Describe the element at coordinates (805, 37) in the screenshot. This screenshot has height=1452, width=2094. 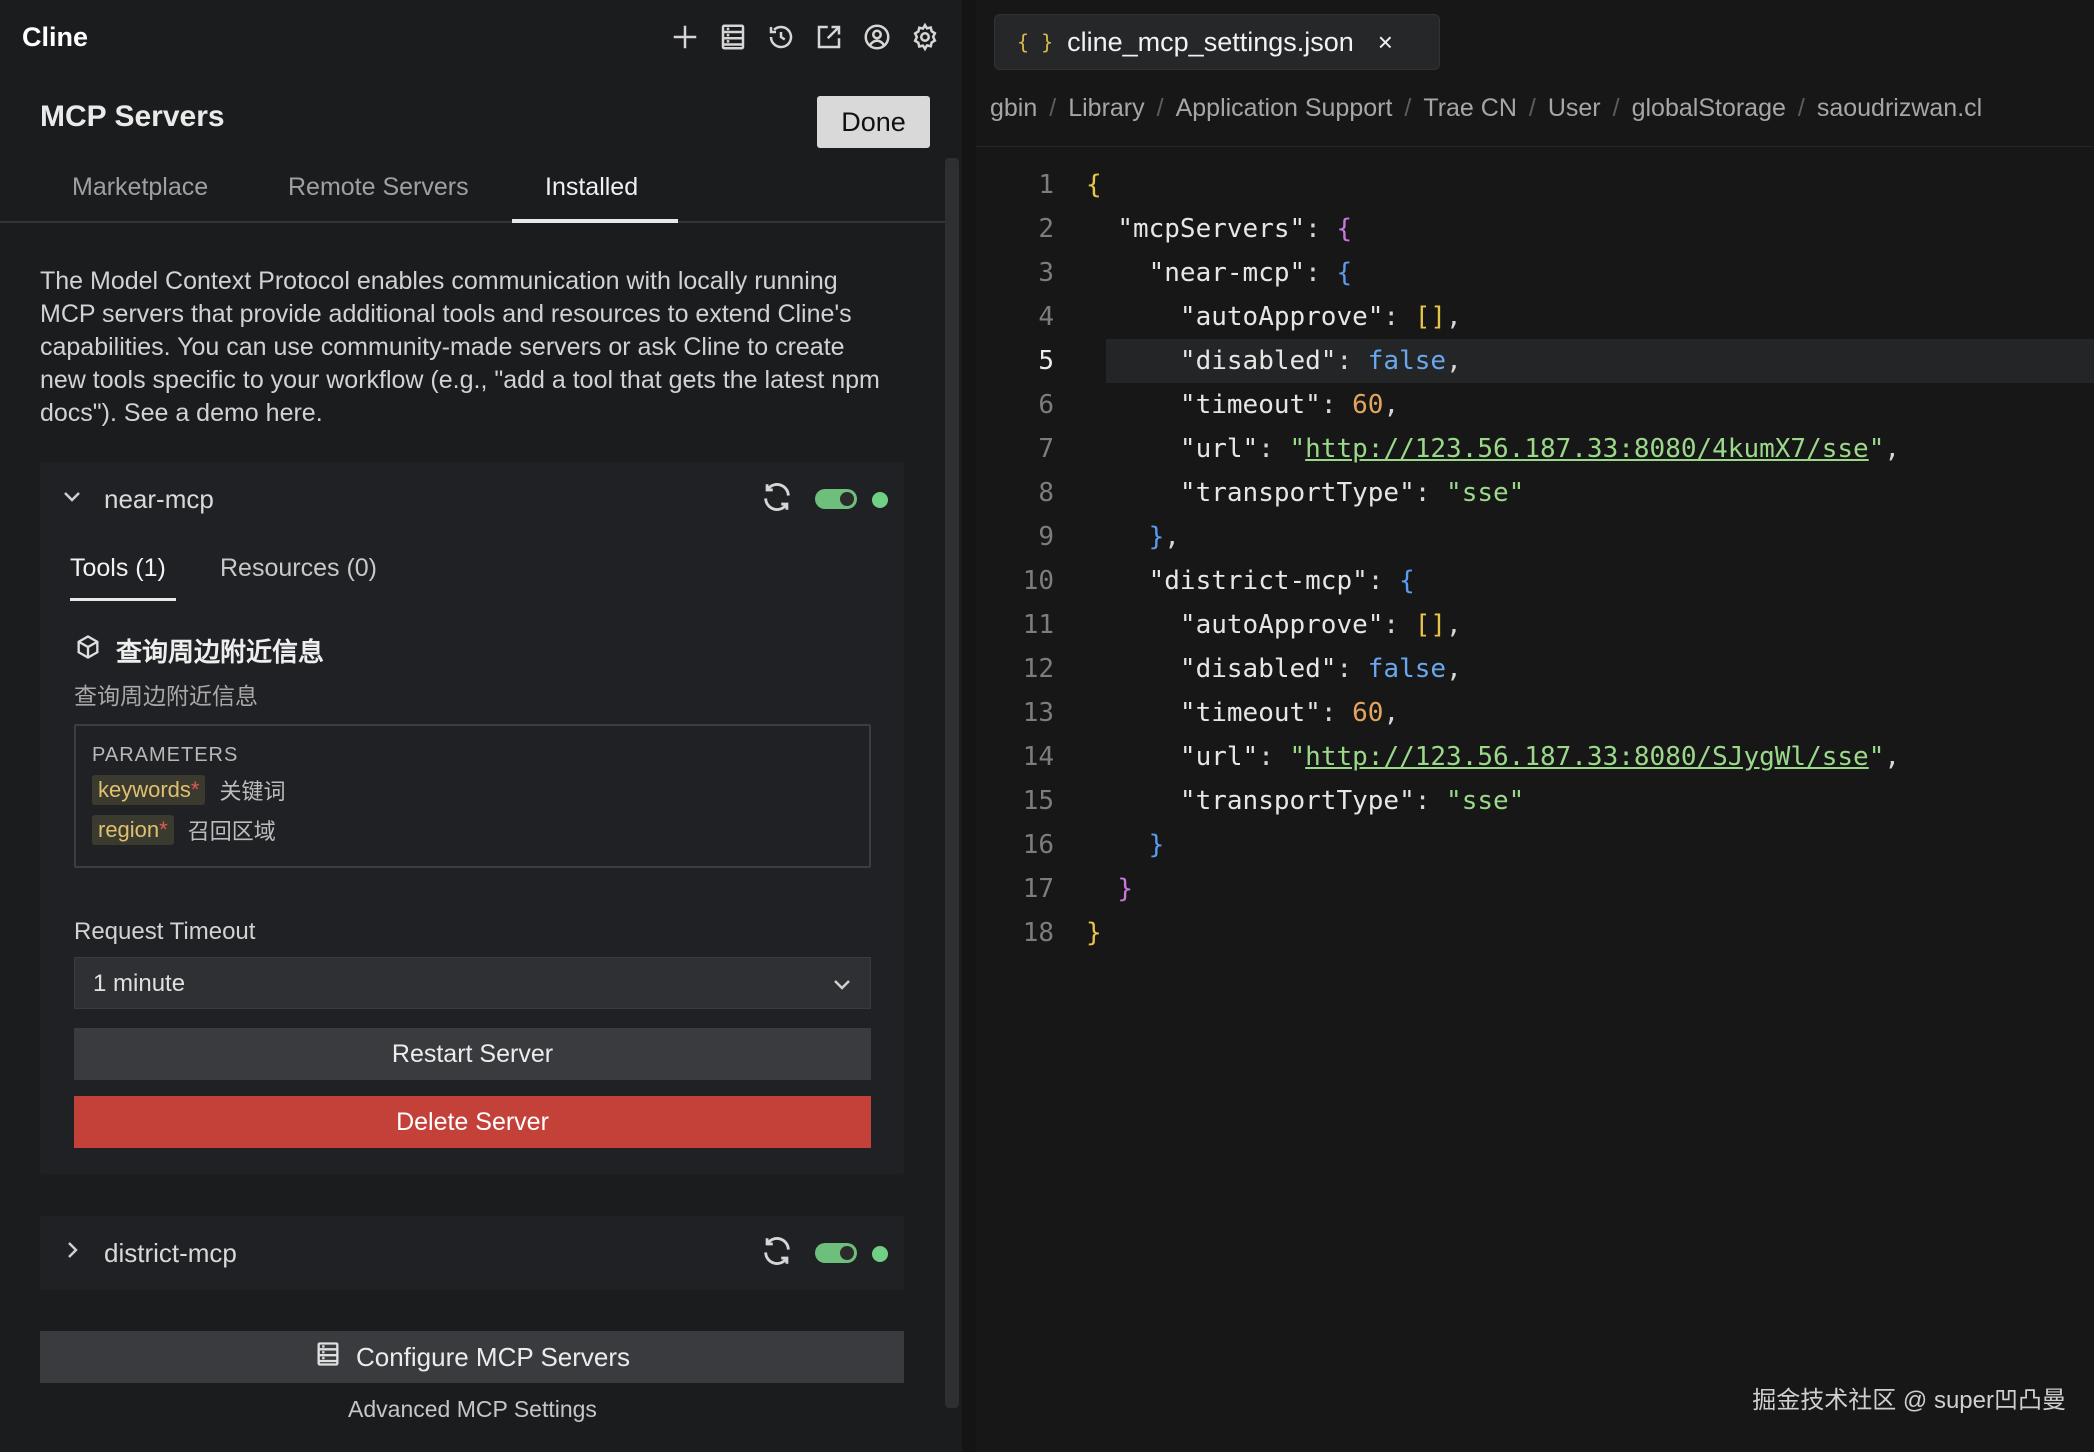
I see `toolbar-icons` at that location.